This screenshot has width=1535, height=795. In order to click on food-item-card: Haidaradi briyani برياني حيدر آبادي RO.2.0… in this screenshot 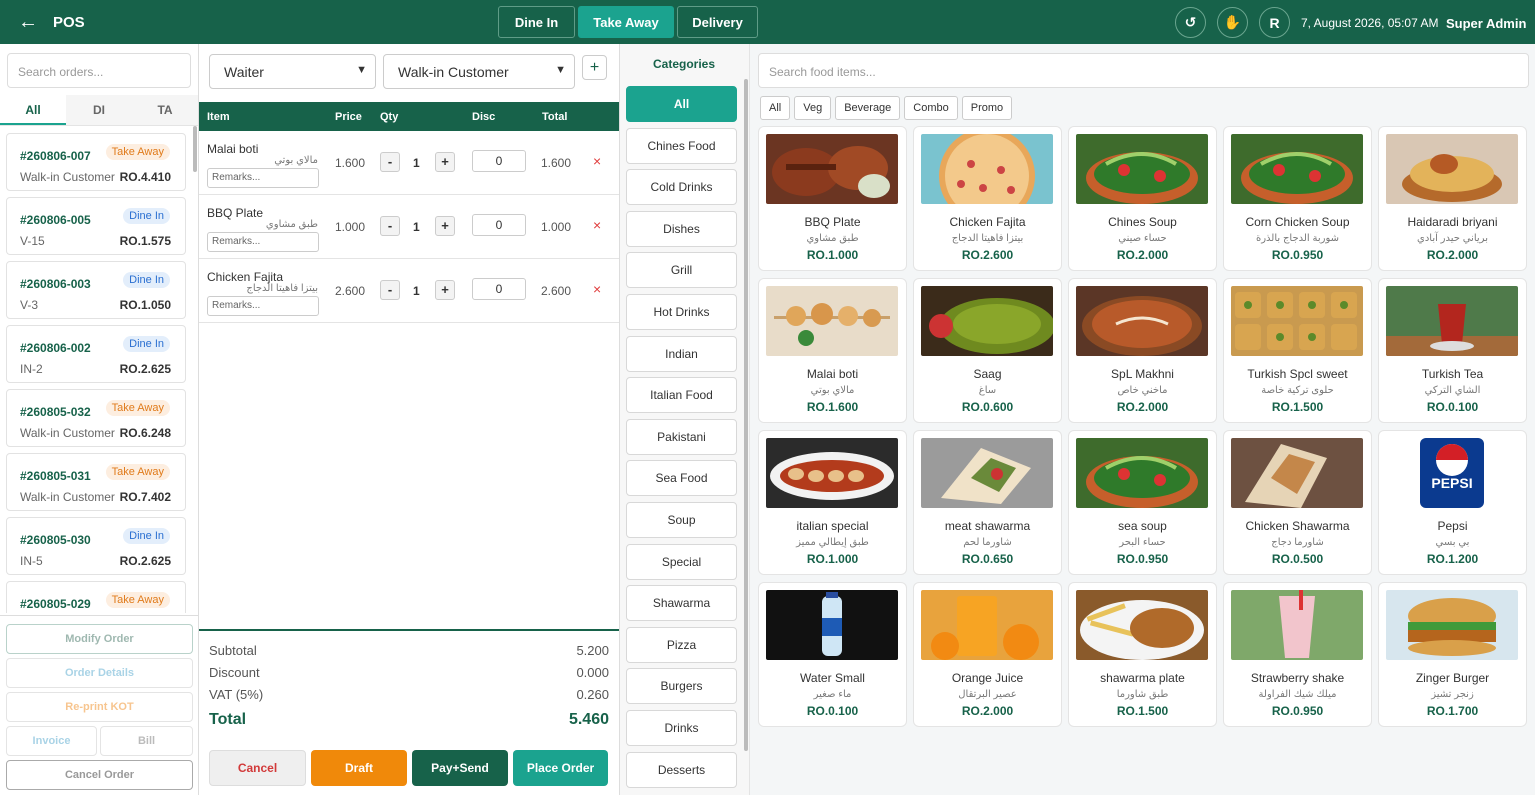, I will do `click(1452, 198)`.